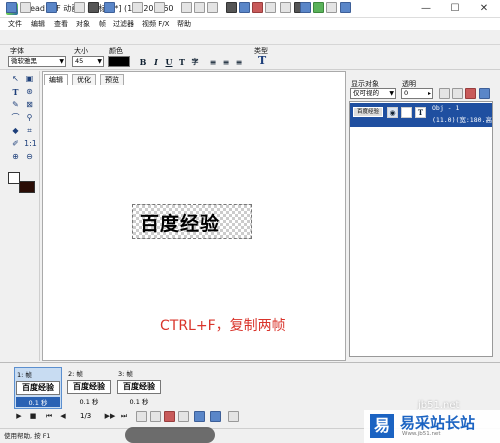  Describe the element at coordinates (29, 118) in the screenshot. I see `magic-wand-tool-icon: ⚲` at that location.